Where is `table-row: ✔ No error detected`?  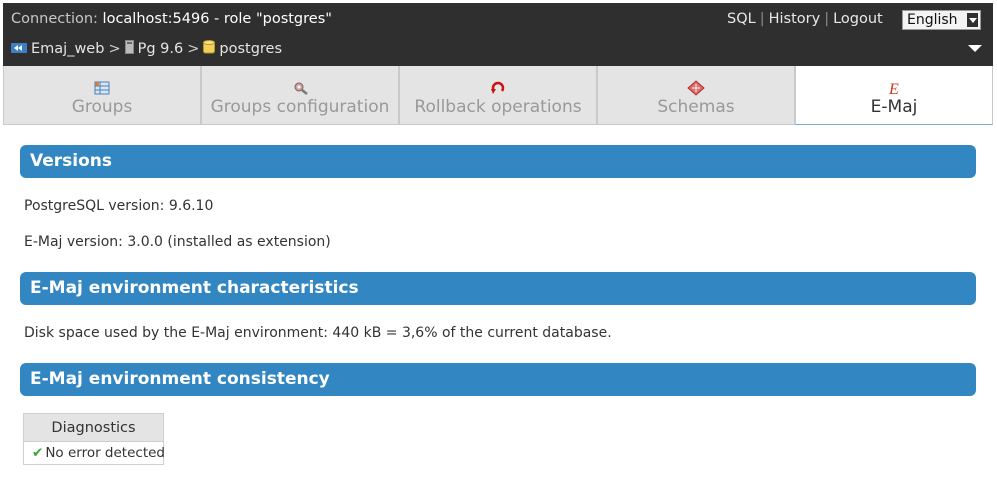
table-row: ✔ No error detected is located at coordinates (94, 453).